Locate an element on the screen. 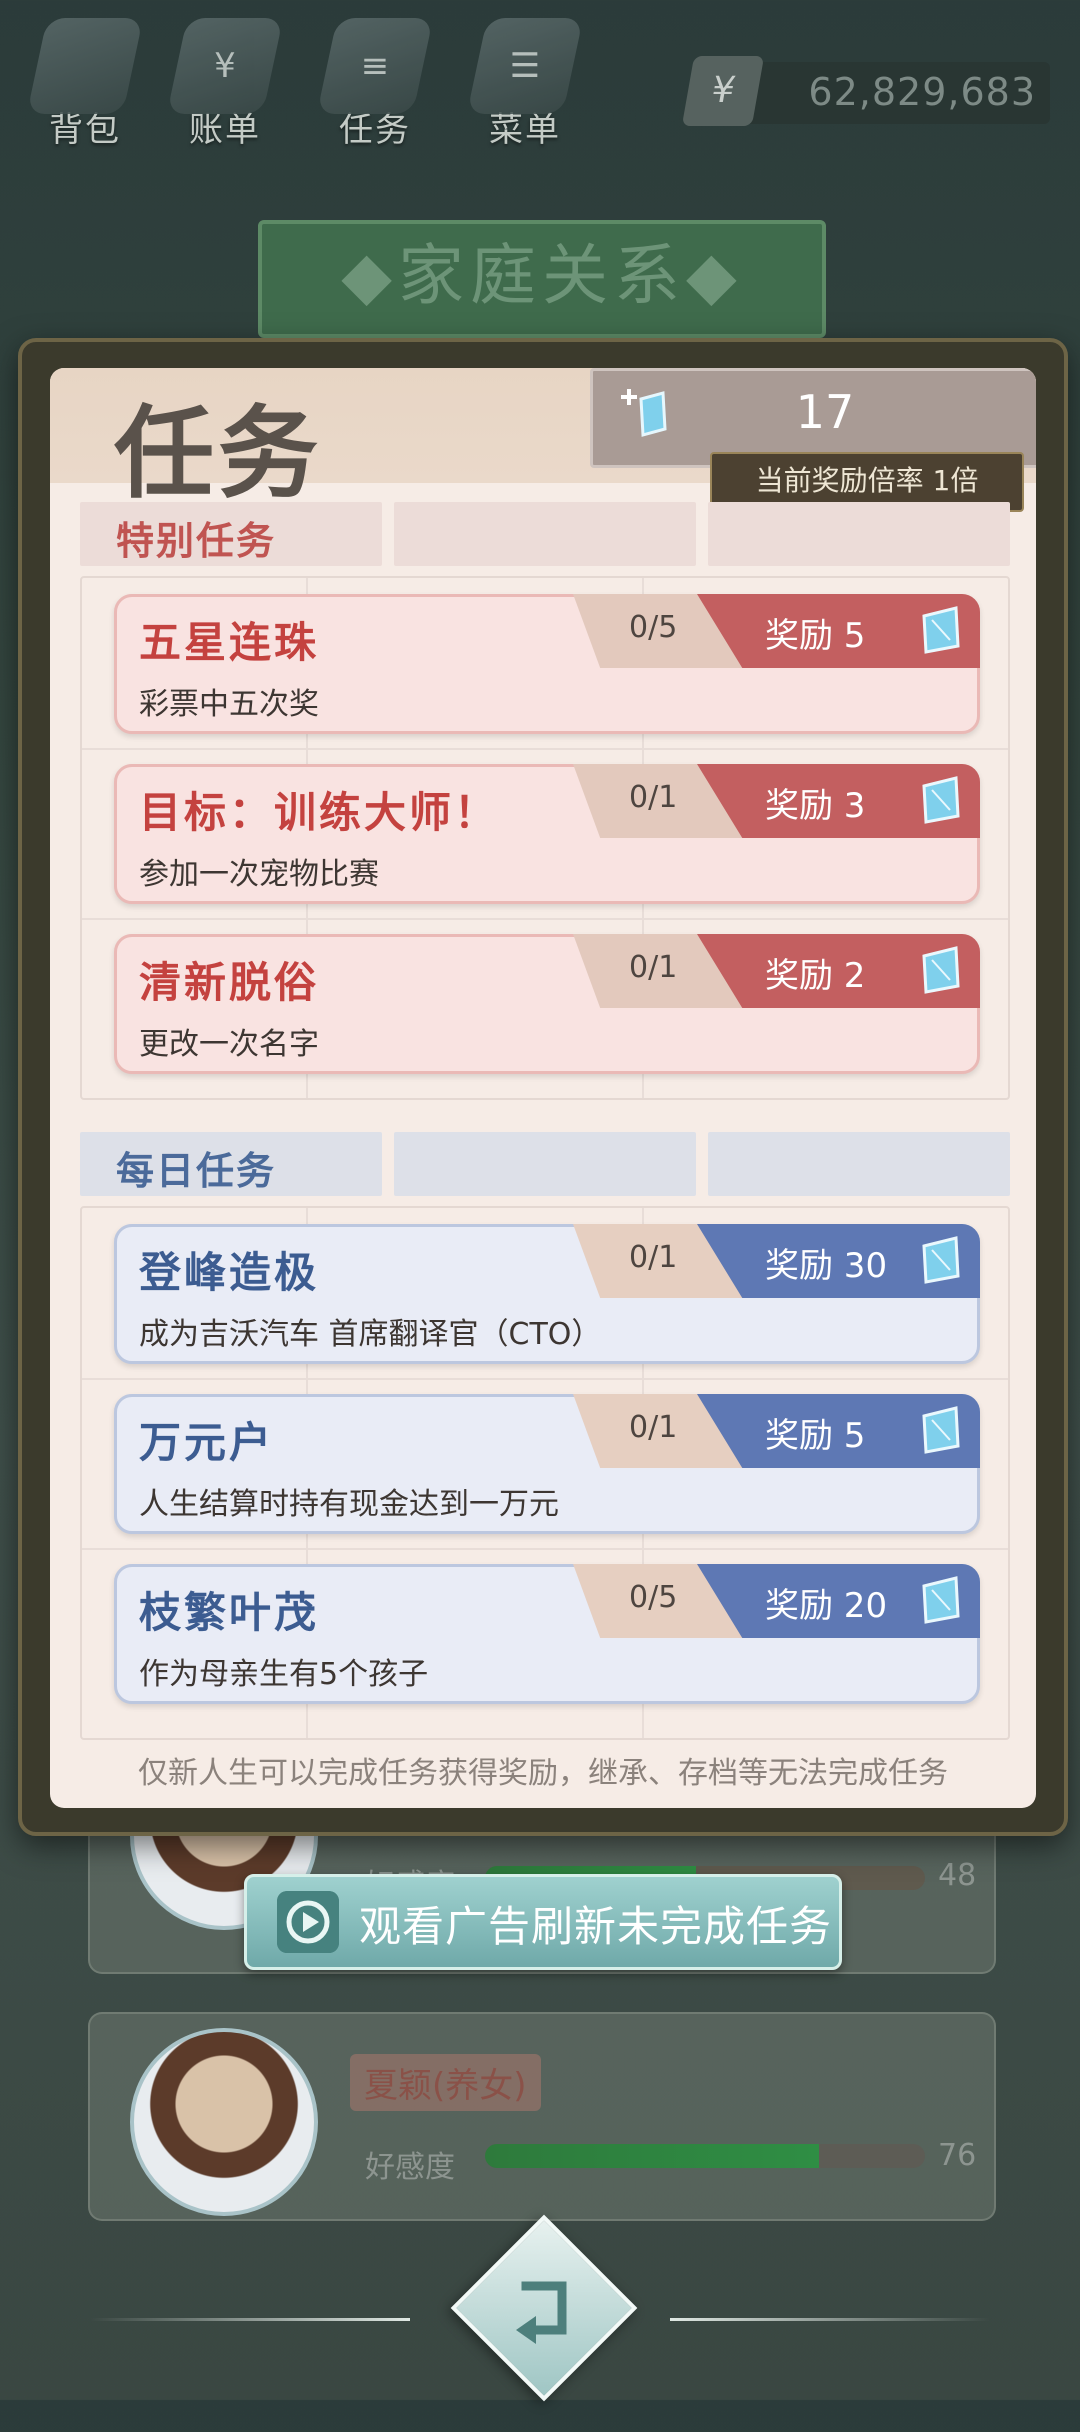  task-card: 枝繁叶茂 作为母亲生有5个孩子 0/5 奖励 20 is located at coordinates (547, 1634).